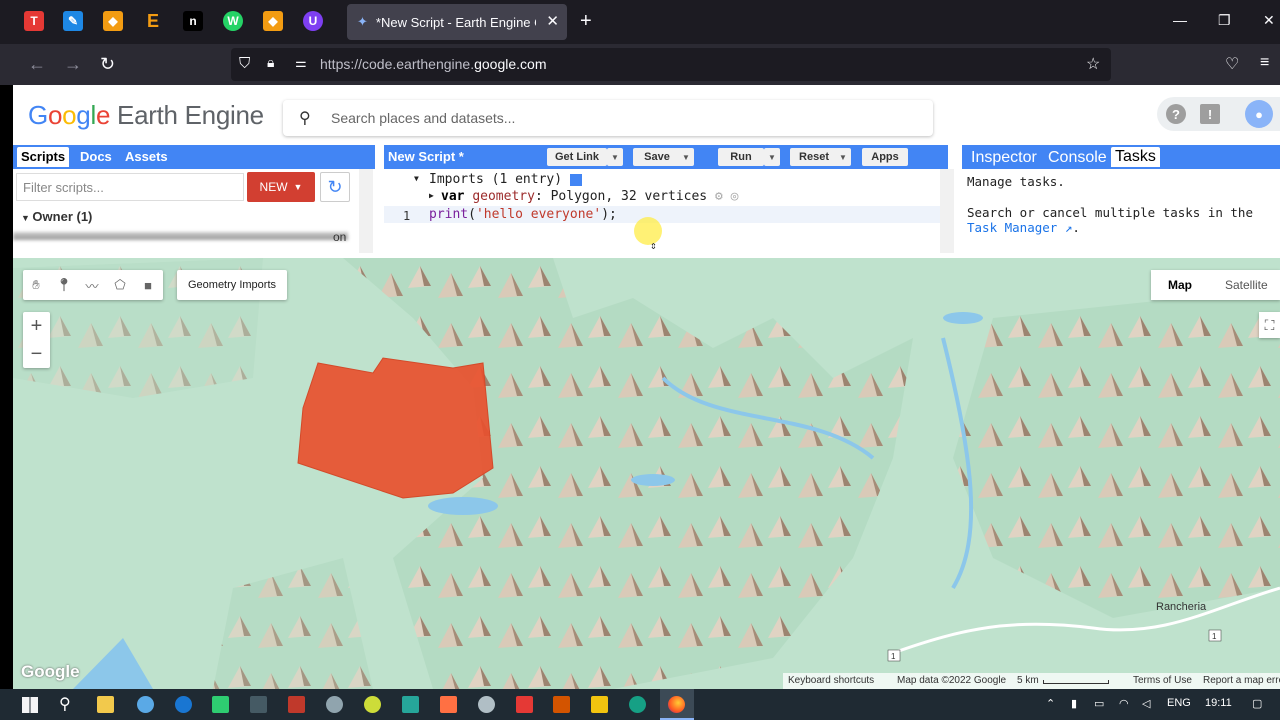 This screenshot has width=1280, height=720. What do you see at coordinates (1180, 20) in the screenshot?
I see `minimize-icon: —` at bounding box center [1180, 20].